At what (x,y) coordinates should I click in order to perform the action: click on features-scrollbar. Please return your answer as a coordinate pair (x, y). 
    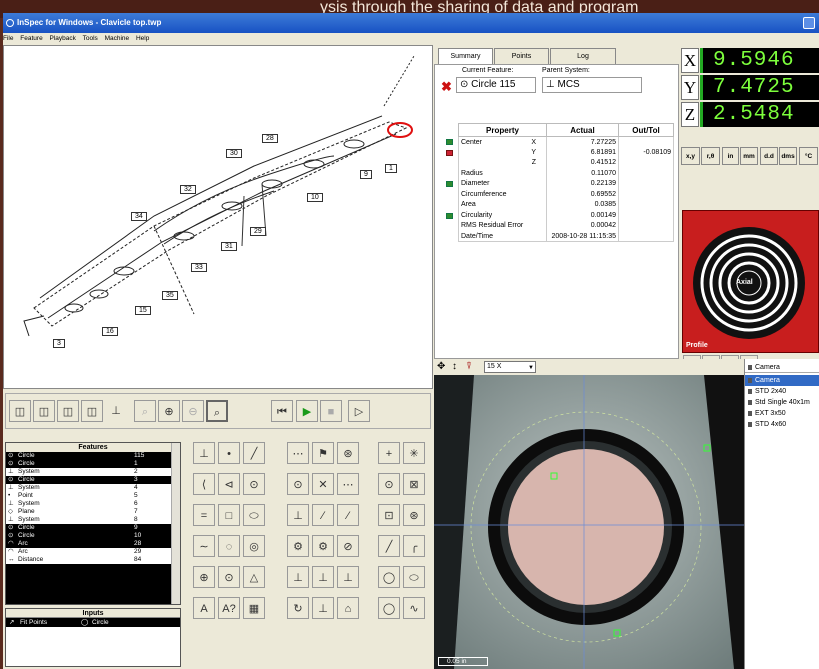
    Looking at the image, I should click on (175, 523).